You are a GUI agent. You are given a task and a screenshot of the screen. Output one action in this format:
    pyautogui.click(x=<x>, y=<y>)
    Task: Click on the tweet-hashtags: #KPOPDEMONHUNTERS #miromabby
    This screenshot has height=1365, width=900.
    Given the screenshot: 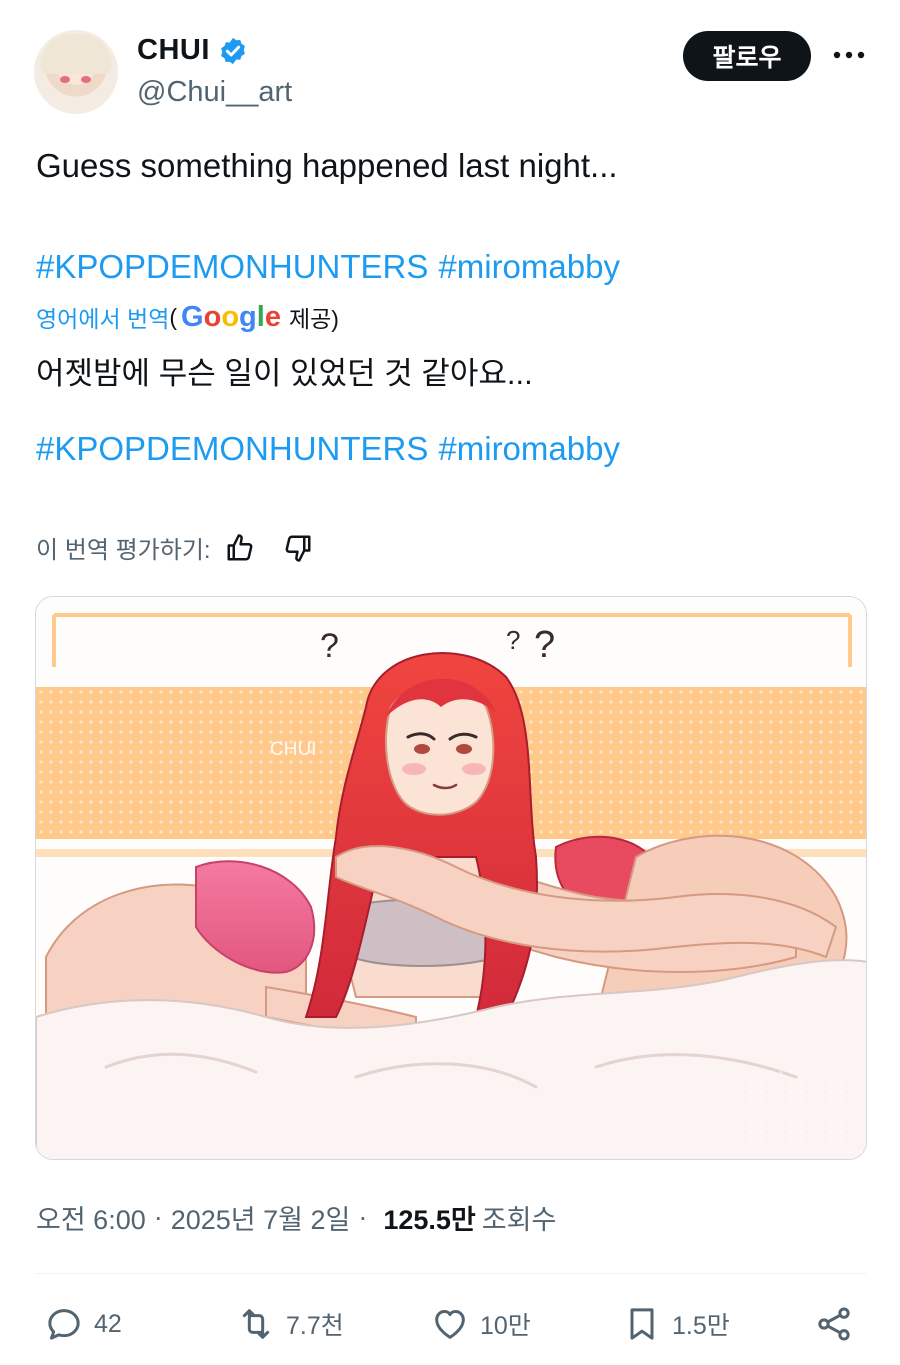 What is the action you would take?
    pyautogui.click(x=328, y=267)
    